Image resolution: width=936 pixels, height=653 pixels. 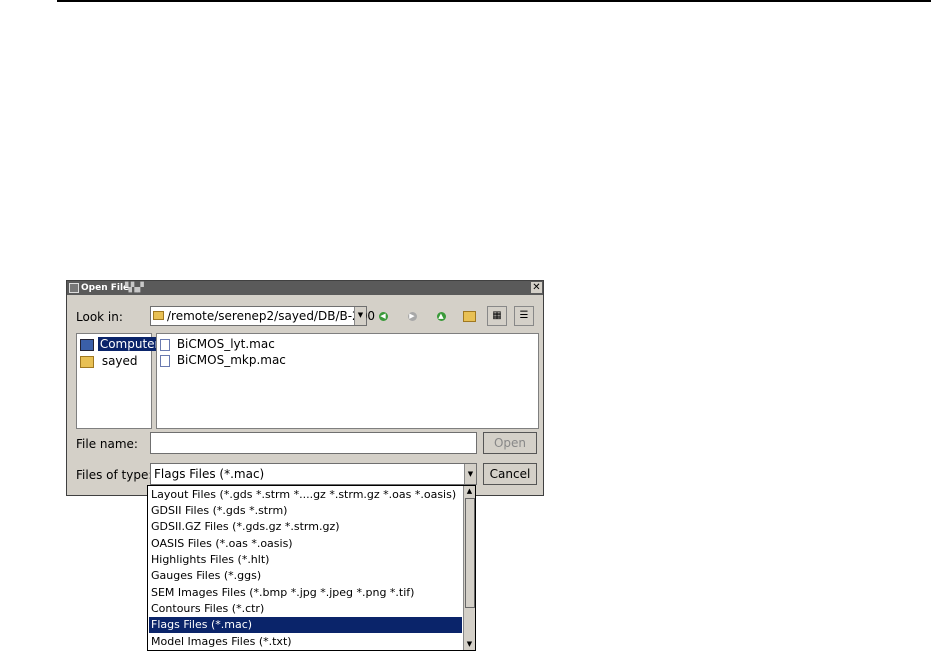 I want to click on list-item: Model Images Files (*.txt), so click(x=221, y=642).